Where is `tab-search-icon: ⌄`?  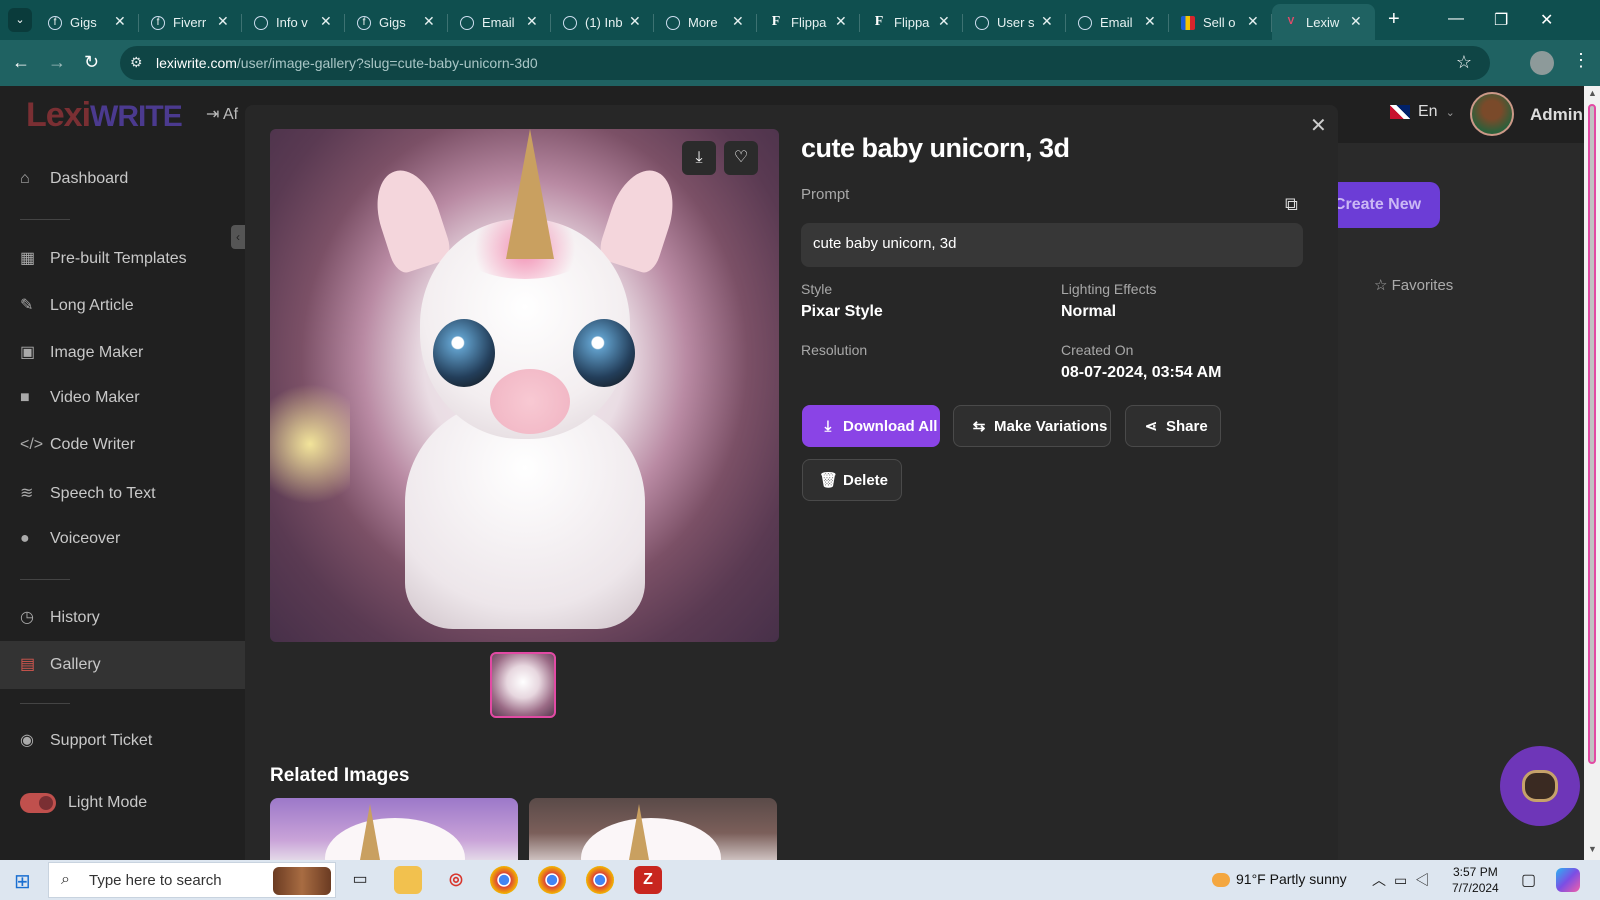 tab-search-icon: ⌄ is located at coordinates (20, 20).